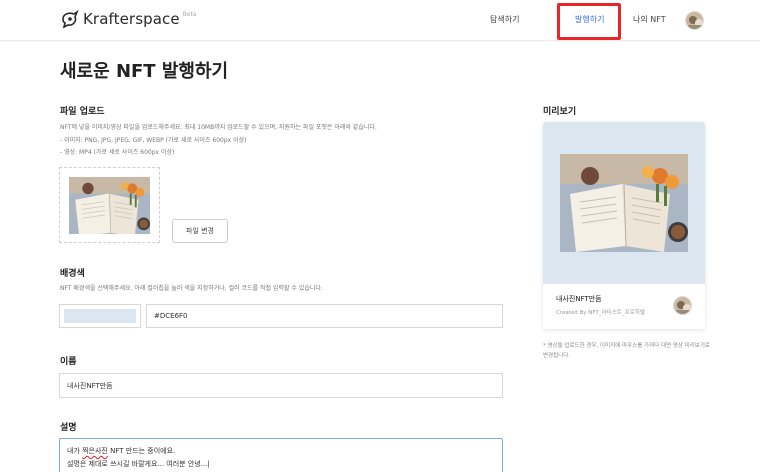  Describe the element at coordinates (380, 20) in the screenshot. I see `top-header: Krafterspace Beta 탐색하기 발행하기 나의 NFT` at that location.